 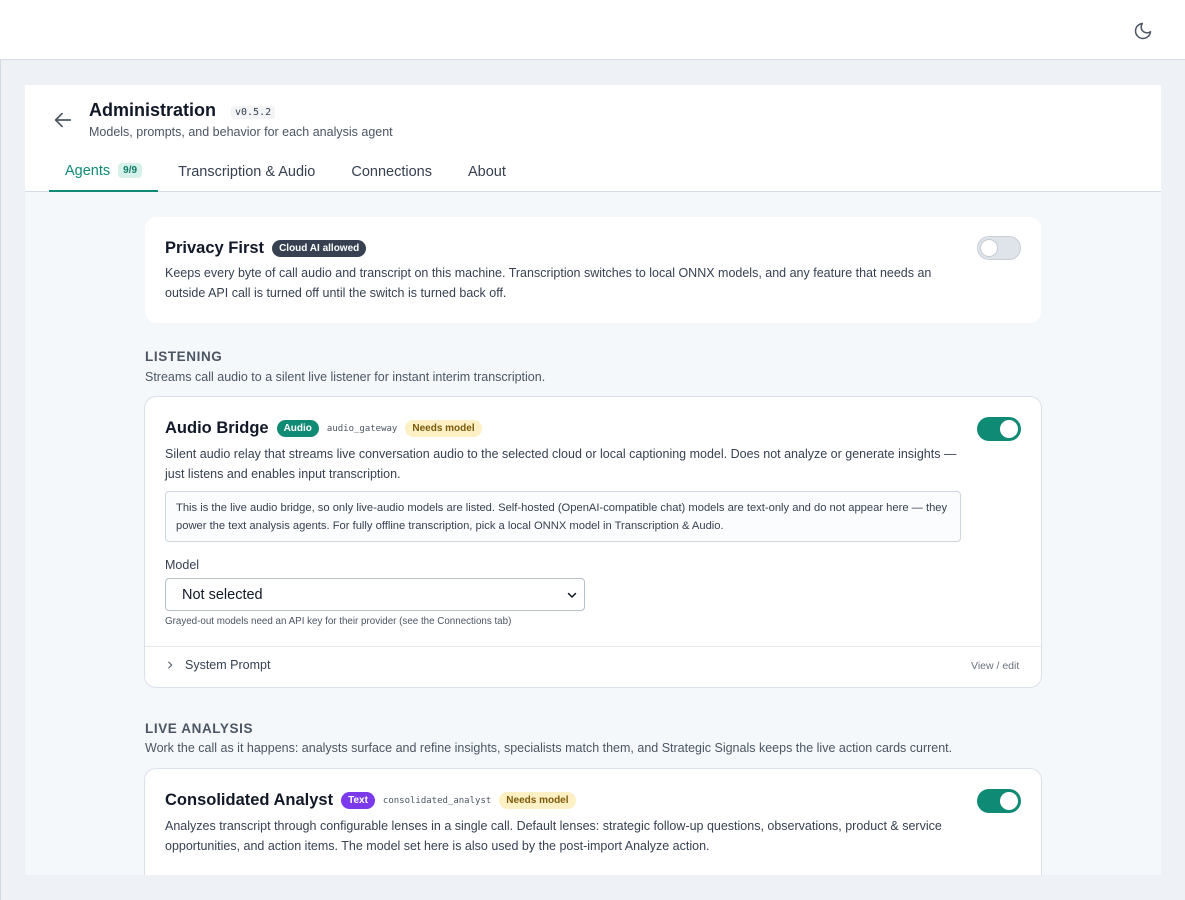 I want to click on cloud-ai-badge: Cloud AI allowed, so click(x=319, y=248).